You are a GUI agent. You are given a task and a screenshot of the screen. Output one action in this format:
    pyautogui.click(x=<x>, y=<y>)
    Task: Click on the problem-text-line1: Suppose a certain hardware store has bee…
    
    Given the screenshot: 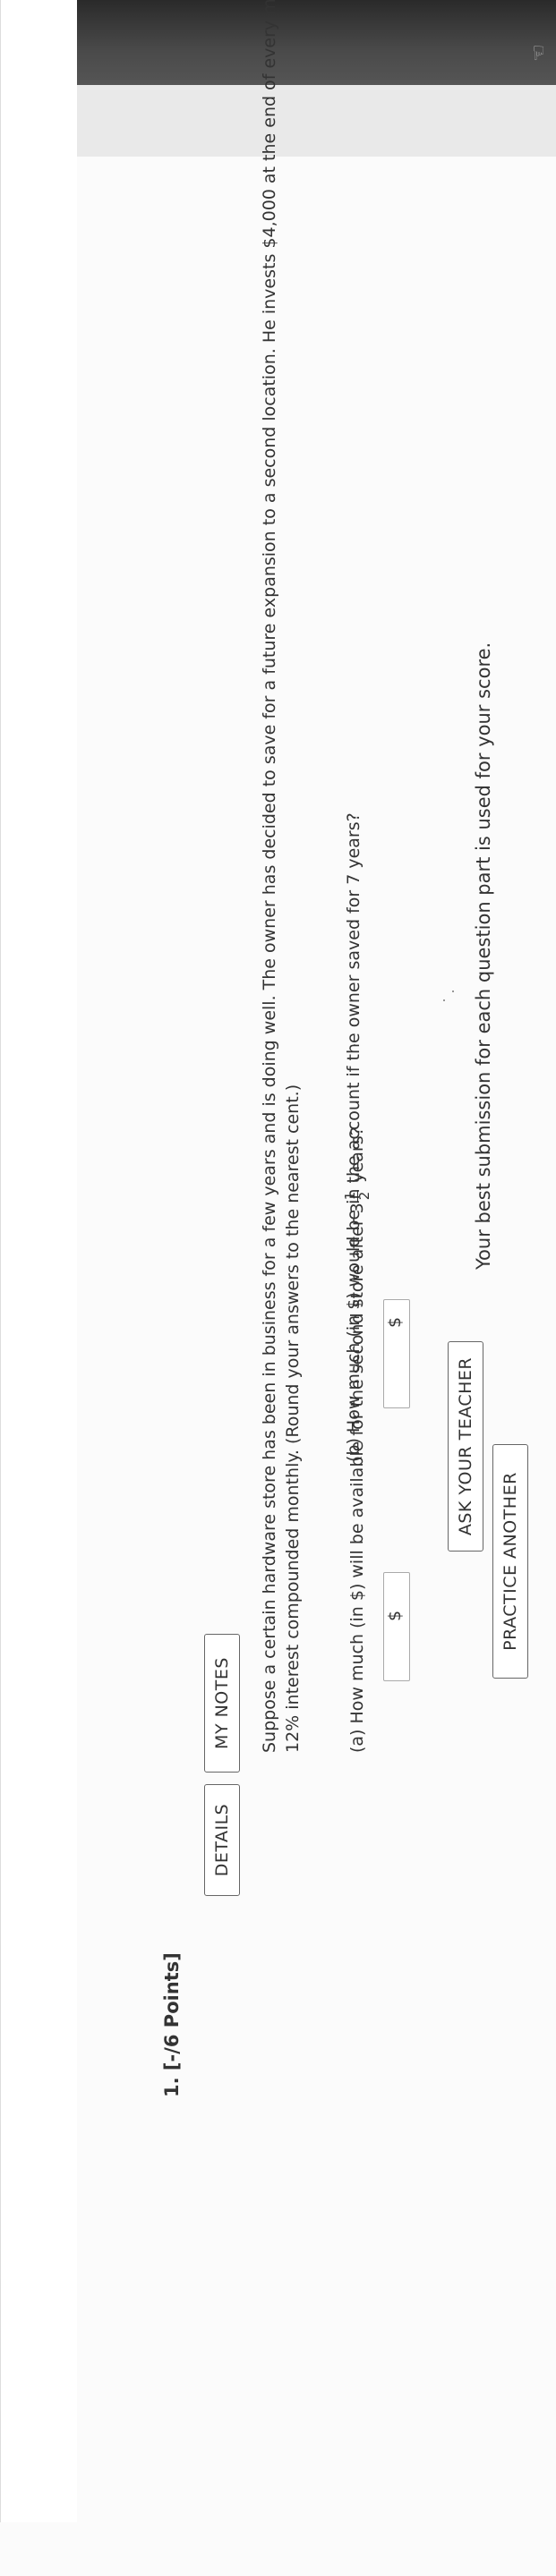 What is the action you would take?
    pyautogui.click(x=269, y=876)
    